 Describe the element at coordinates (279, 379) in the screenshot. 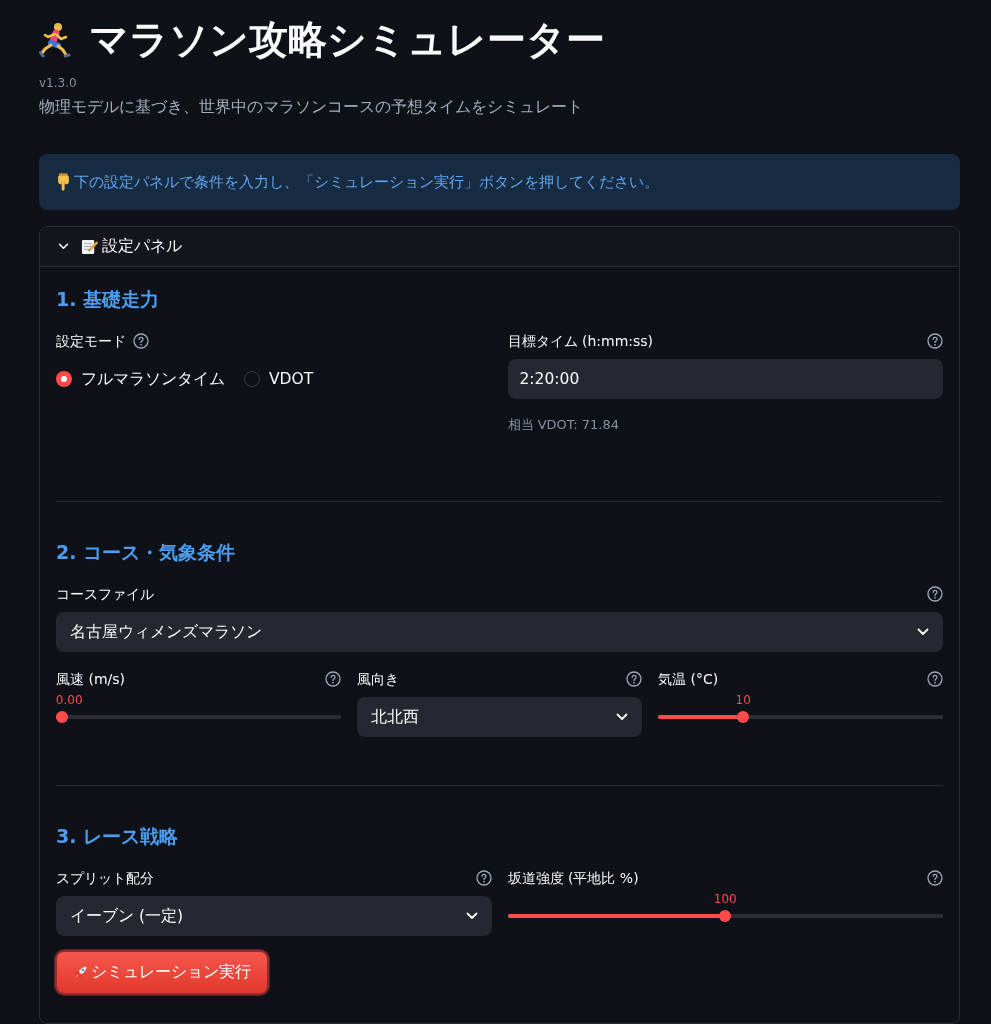

I see `radio-option: VDOT` at that location.